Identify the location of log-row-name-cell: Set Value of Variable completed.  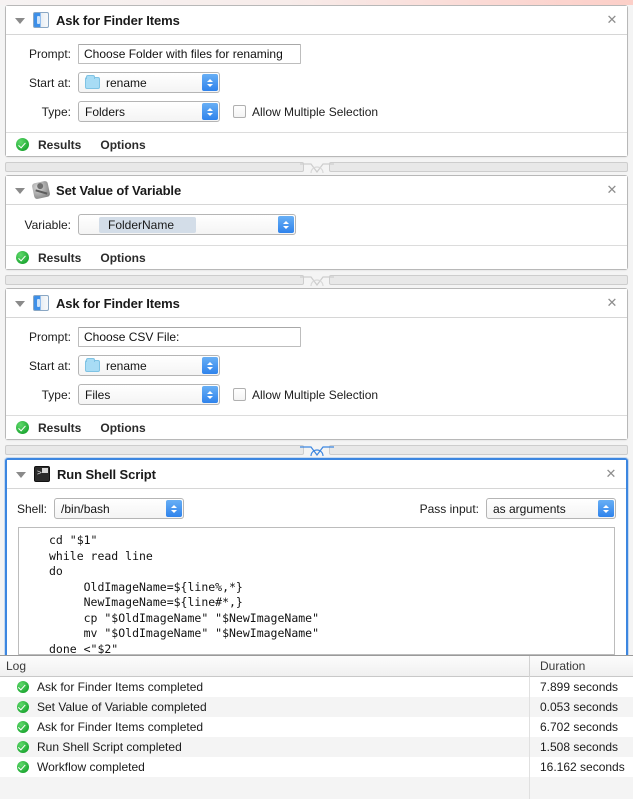
(264, 707).